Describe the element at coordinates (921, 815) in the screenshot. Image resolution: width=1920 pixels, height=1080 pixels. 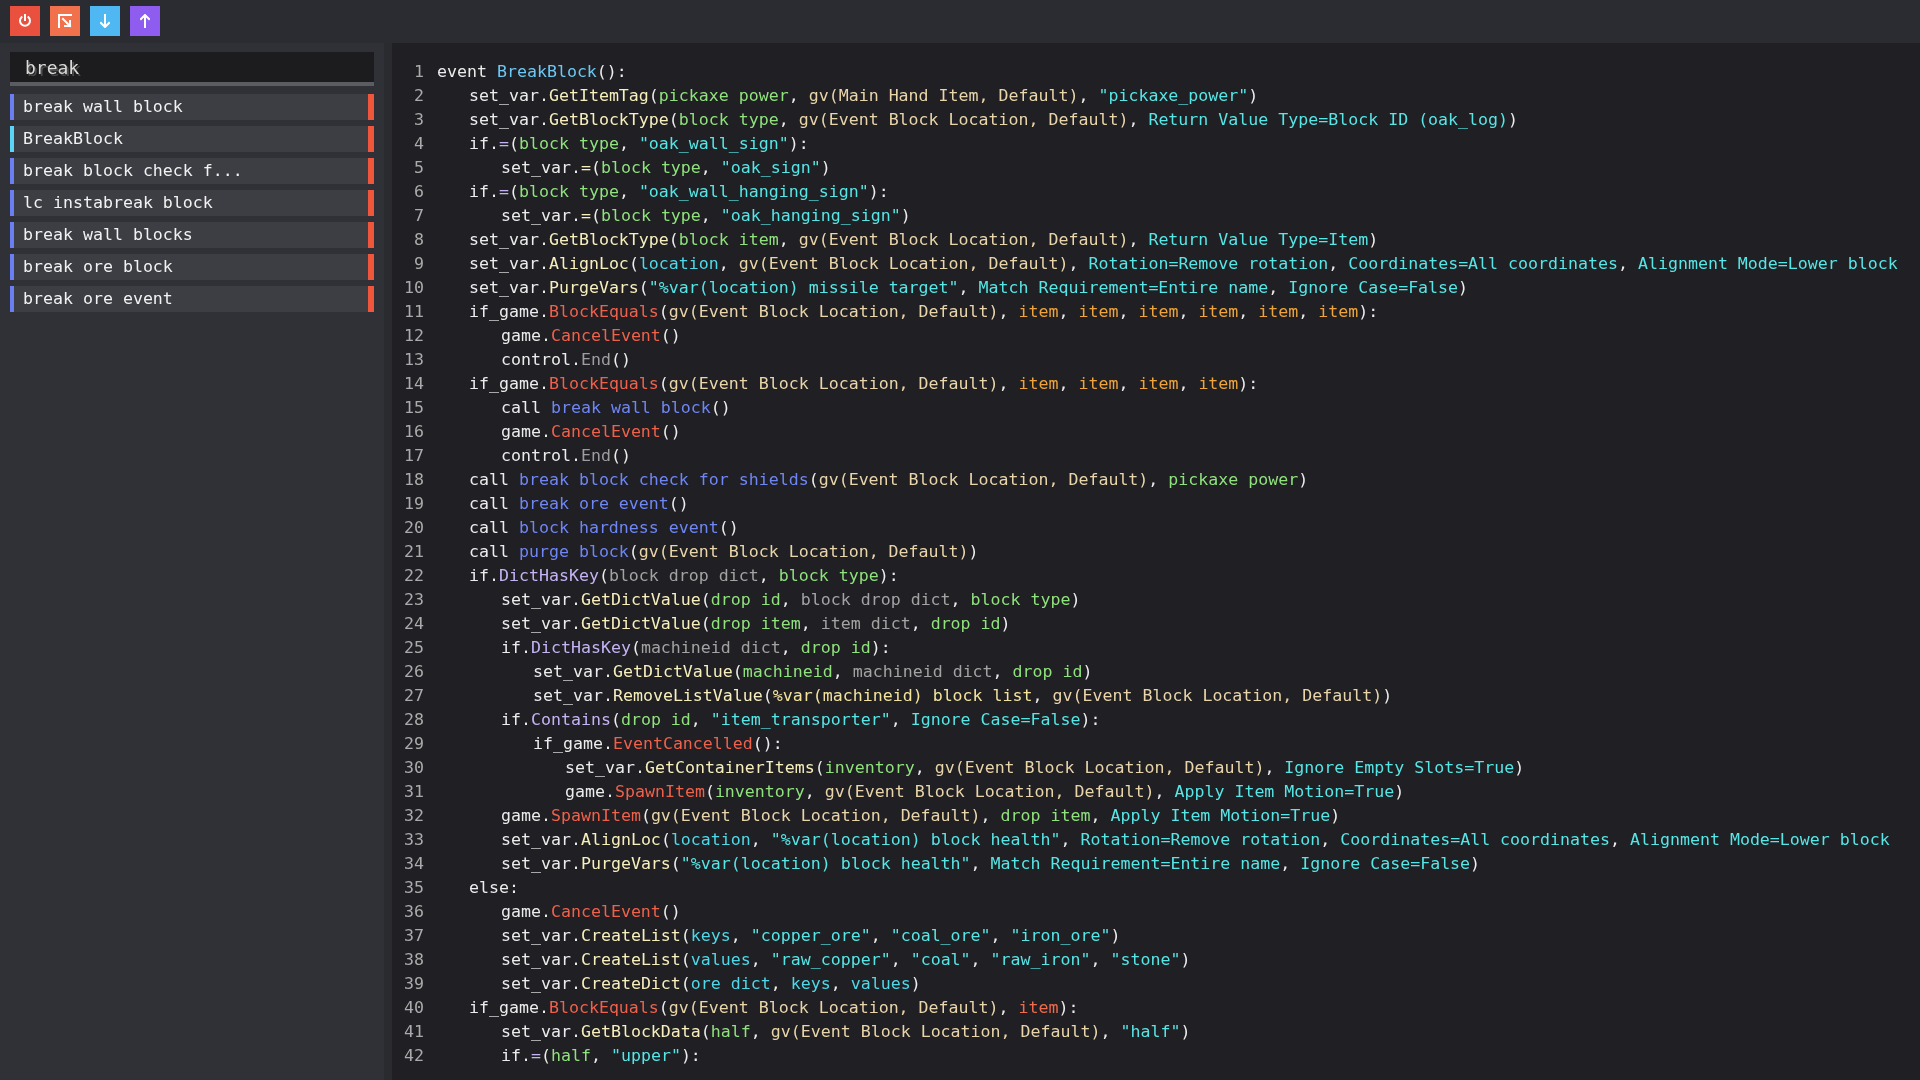
I see `code-line: game.SpawnItem(gv(Event Block Location, Default), drop item, Apply Item Motion=True)` at that location.